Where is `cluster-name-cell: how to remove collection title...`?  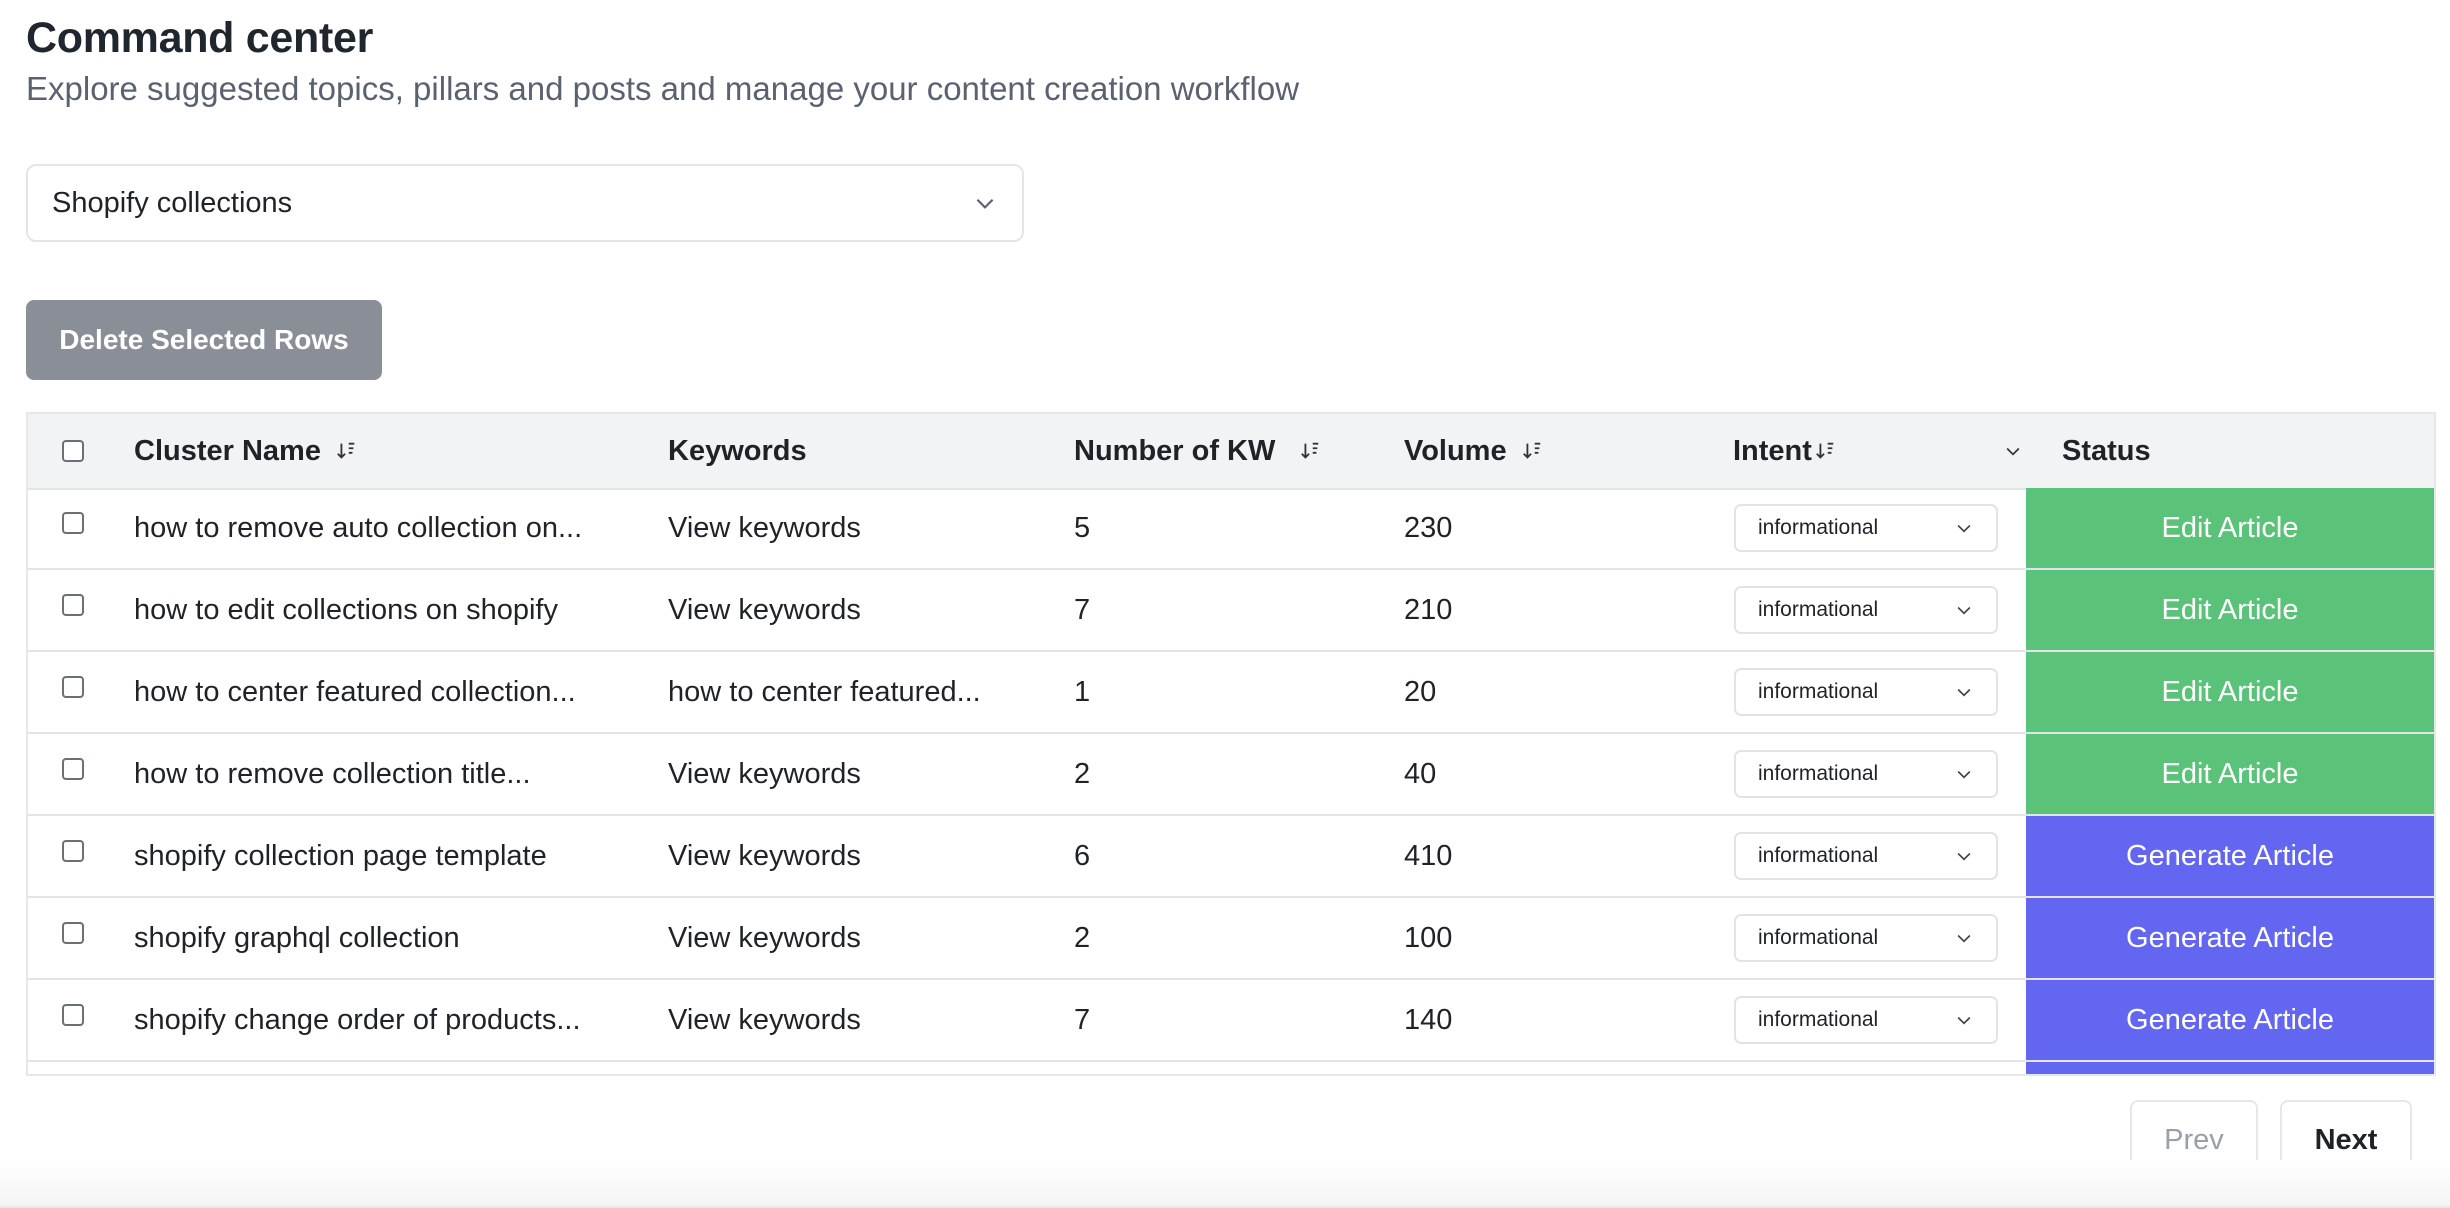
cluster-name-cell: how to remove collection title... is located at coordinates (332, 774).